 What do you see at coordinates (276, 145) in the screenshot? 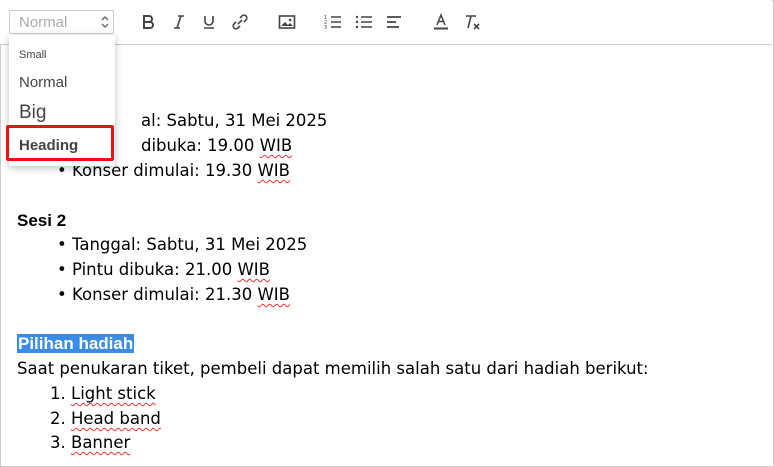
I see `sesi1-item-2-wib: WIB` at bounding box center [276, 145].